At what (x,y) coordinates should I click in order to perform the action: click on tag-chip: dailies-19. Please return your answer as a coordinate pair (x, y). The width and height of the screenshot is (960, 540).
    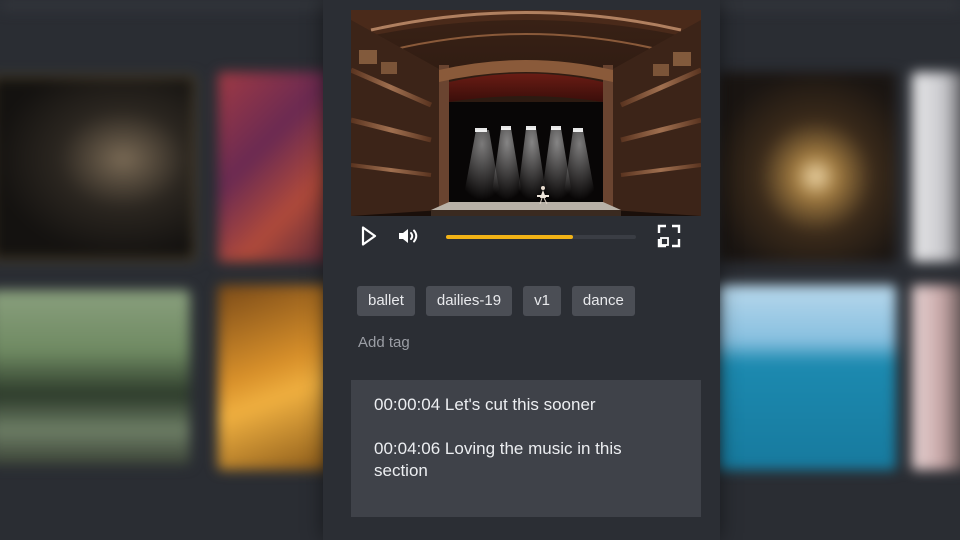
    Looking at the image, I should click on (469, 301).